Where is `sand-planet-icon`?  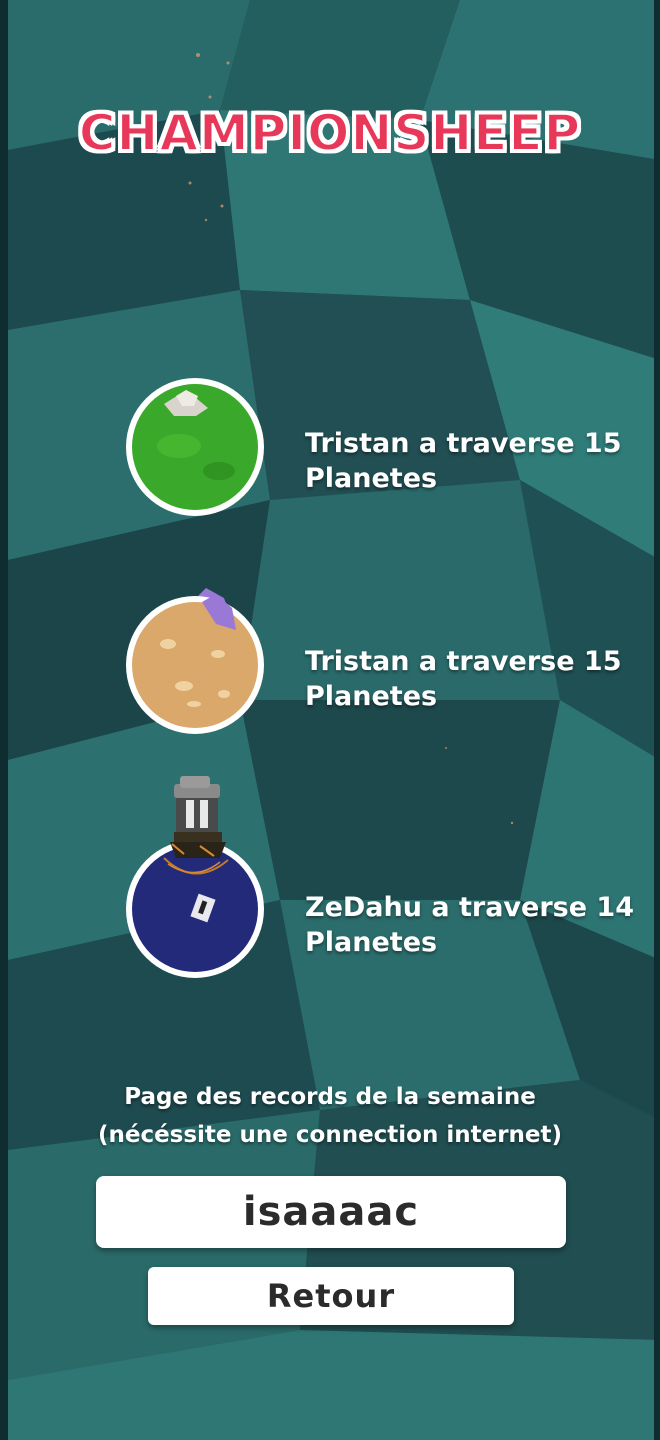
sand-planet-icon is located at coordinates (195, 662).